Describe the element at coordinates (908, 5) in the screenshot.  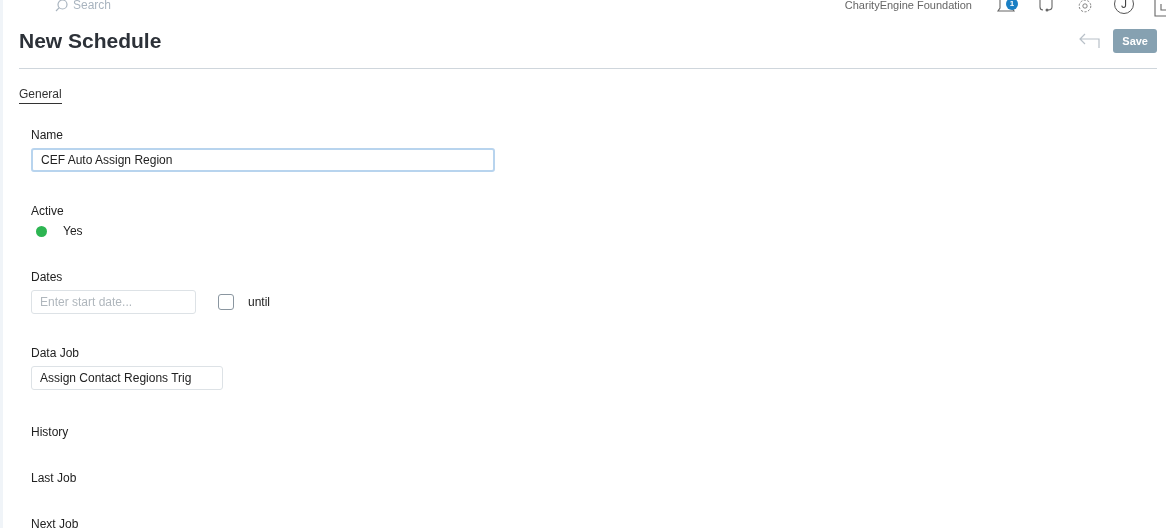
I see `organization-name: CharityEngine Foundation` at that location.